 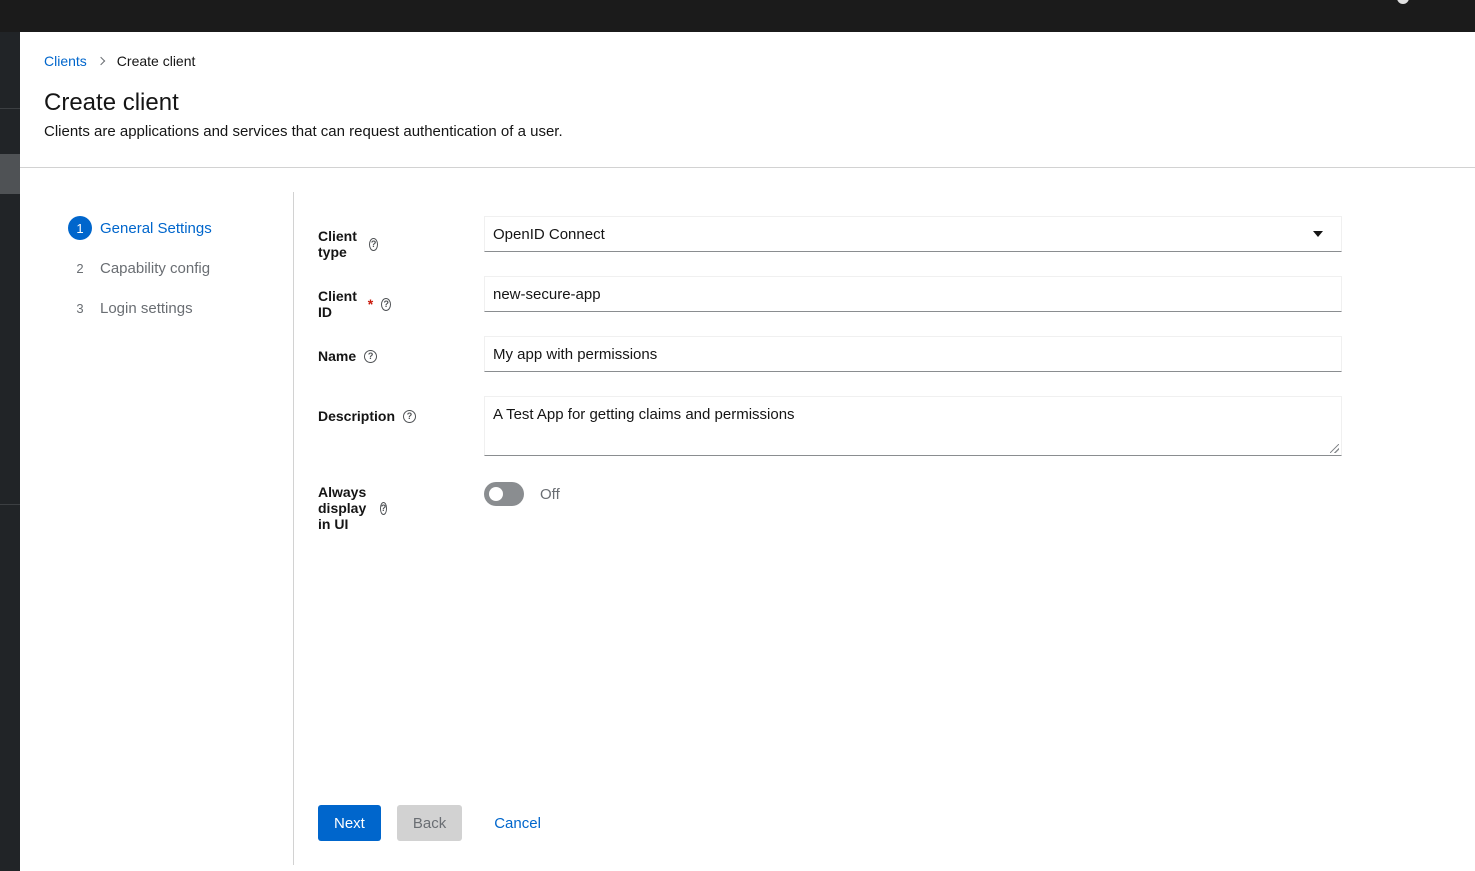 What do you see at coordinates (342, 508) in the screenshot?
I see `always-display-label-text: Always display in UI` at bounding box center [342, 508].